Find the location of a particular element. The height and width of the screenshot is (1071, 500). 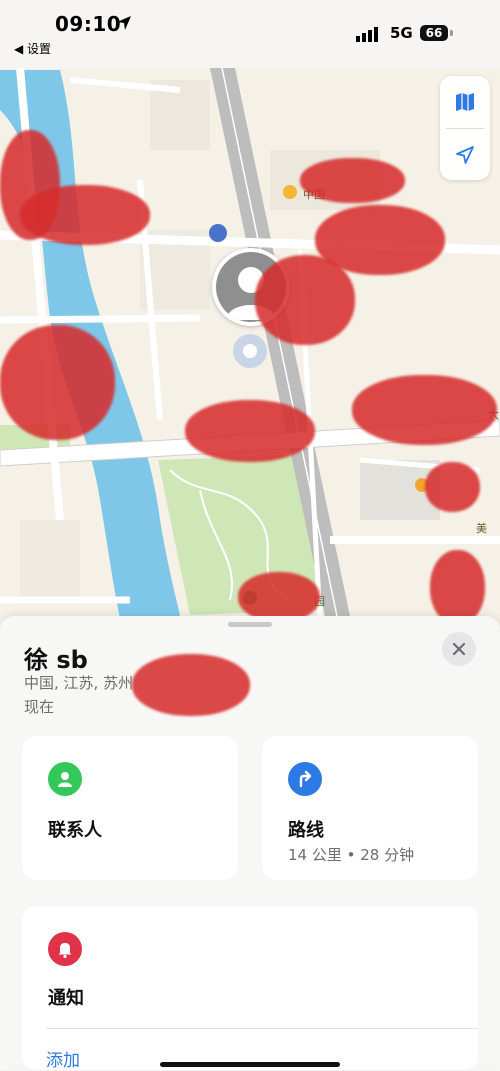

person-icon is located at coordinates (65, 779).